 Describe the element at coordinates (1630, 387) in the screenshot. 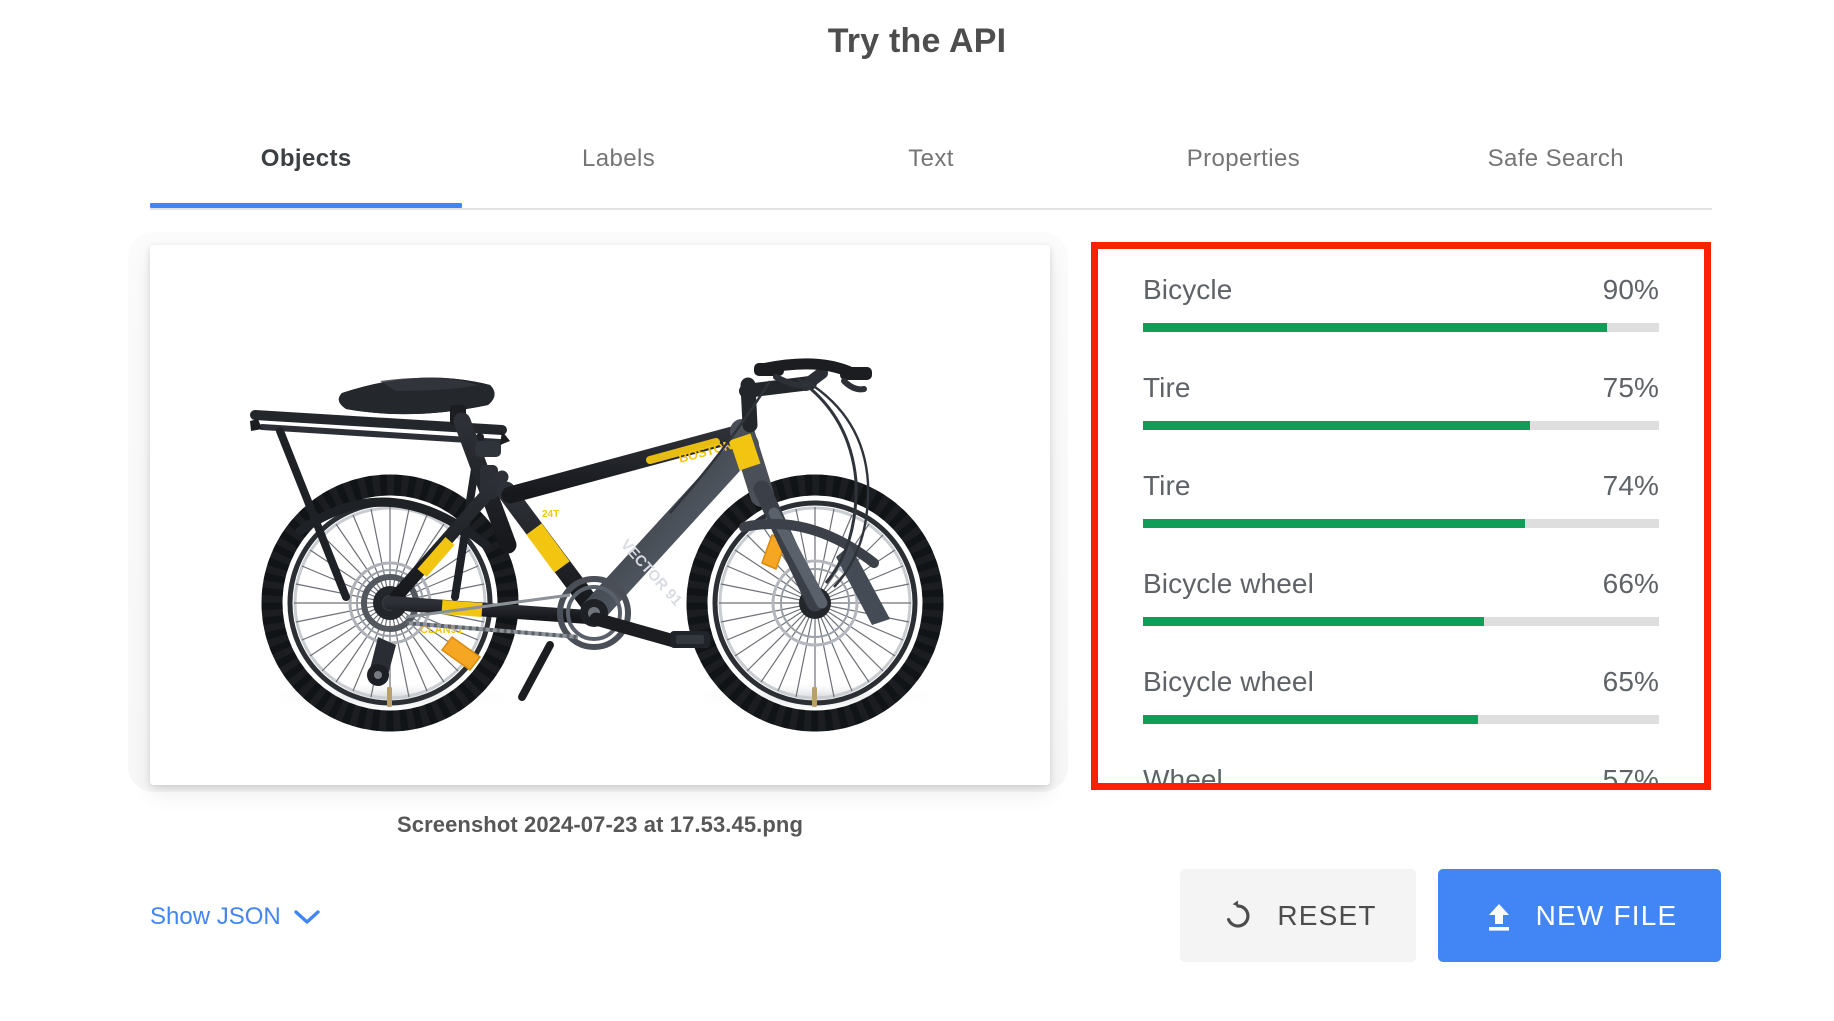

I see `detection-score: 75%` at that location.